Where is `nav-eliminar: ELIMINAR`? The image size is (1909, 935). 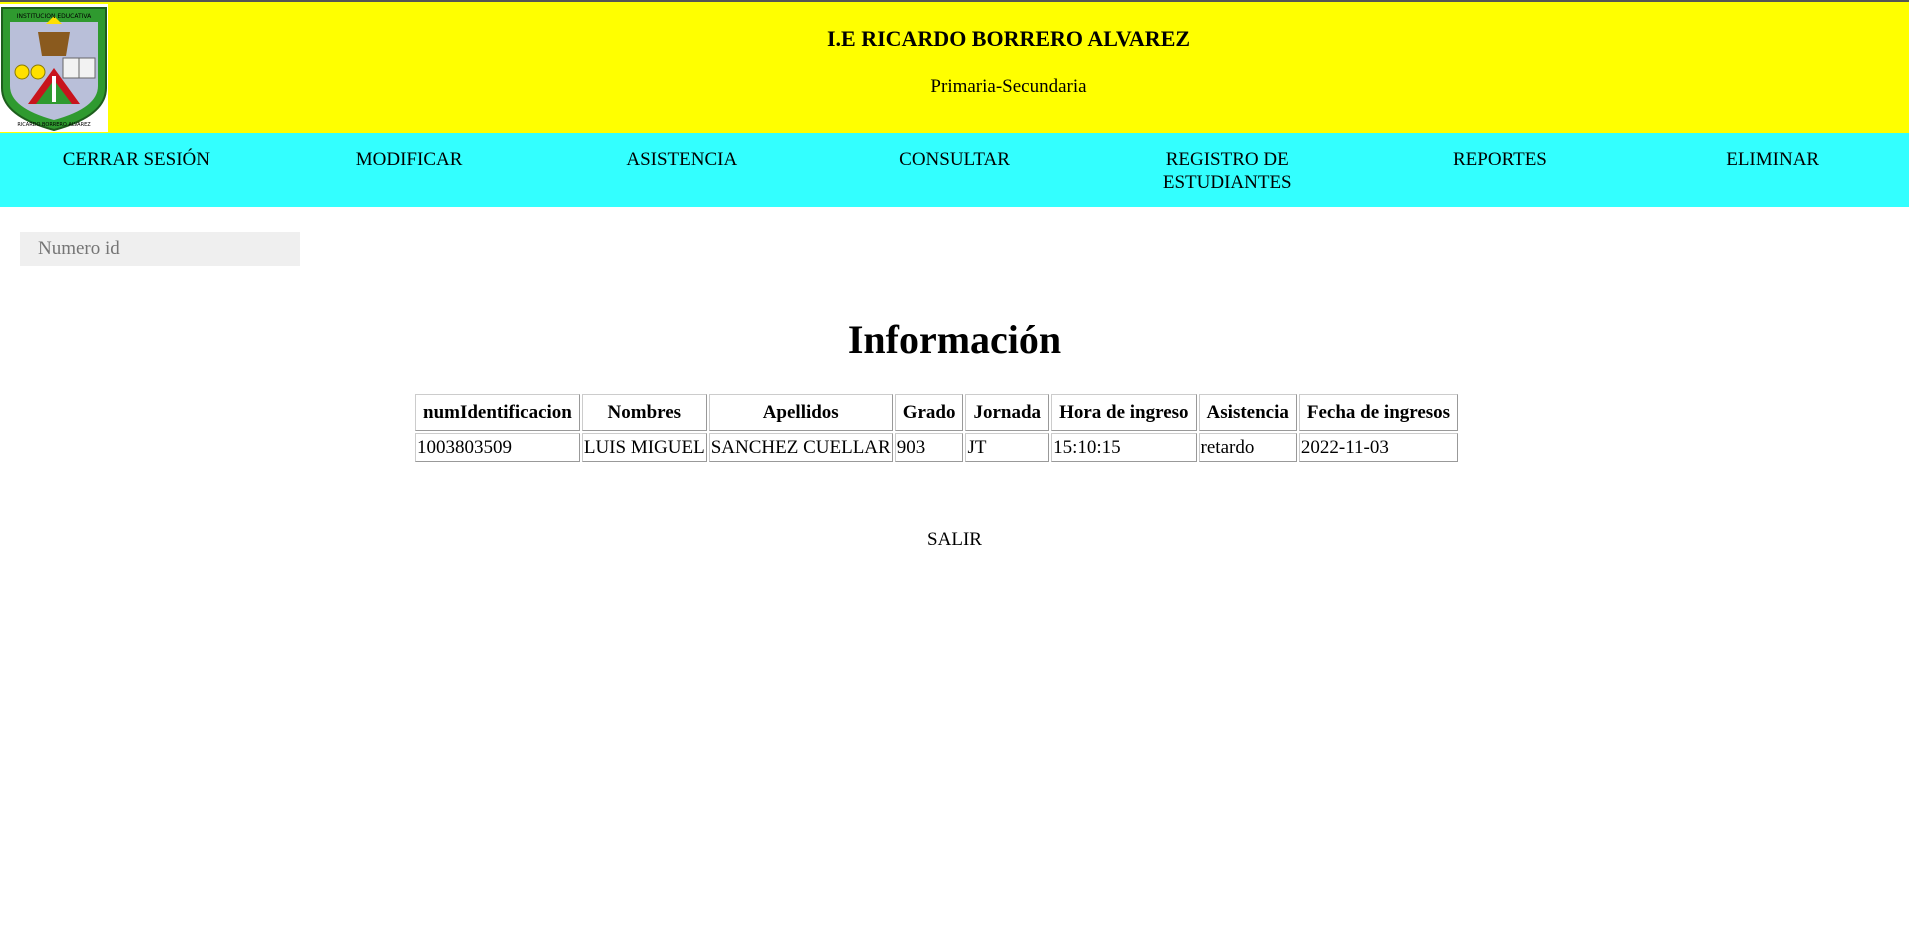
nav-eliminar: ELIMINAR is located at coordinates (1772, 170).